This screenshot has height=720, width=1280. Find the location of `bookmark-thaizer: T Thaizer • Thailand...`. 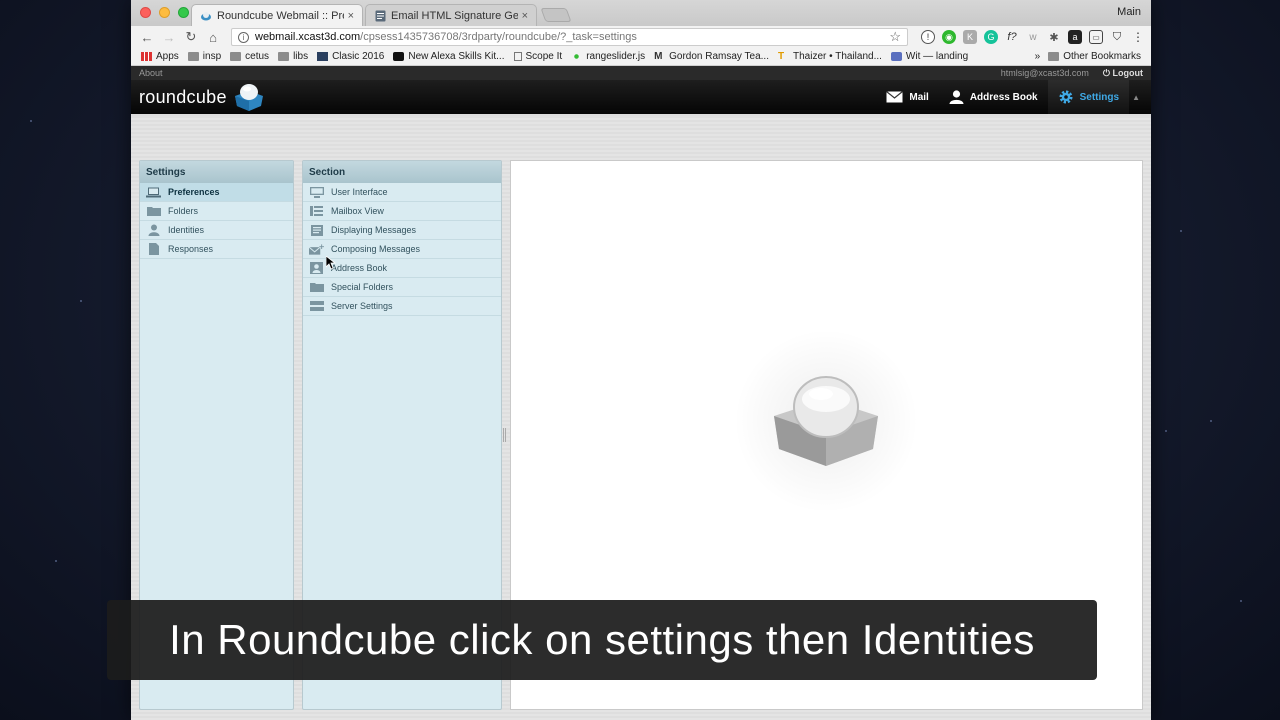

bookmark-thaizer: T Thaizer • Thailand... is located at coordinates (830, 56).